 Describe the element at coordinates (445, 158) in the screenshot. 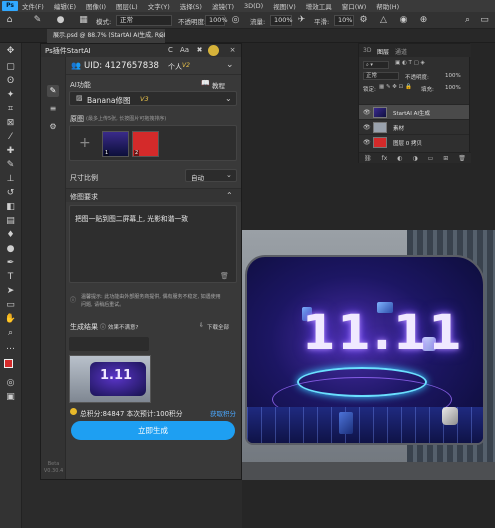

I see `new-layer-icon: ⊞` at that location.